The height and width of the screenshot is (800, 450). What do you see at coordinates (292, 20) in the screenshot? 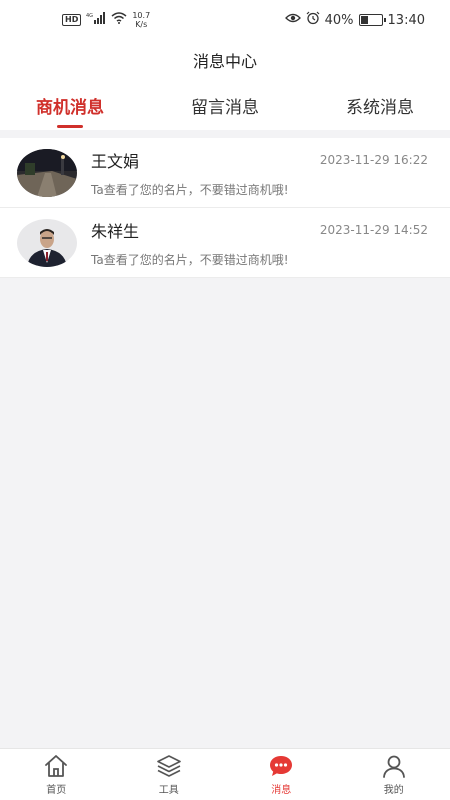
I see `eye-icon` at bounding box center [292, 20].